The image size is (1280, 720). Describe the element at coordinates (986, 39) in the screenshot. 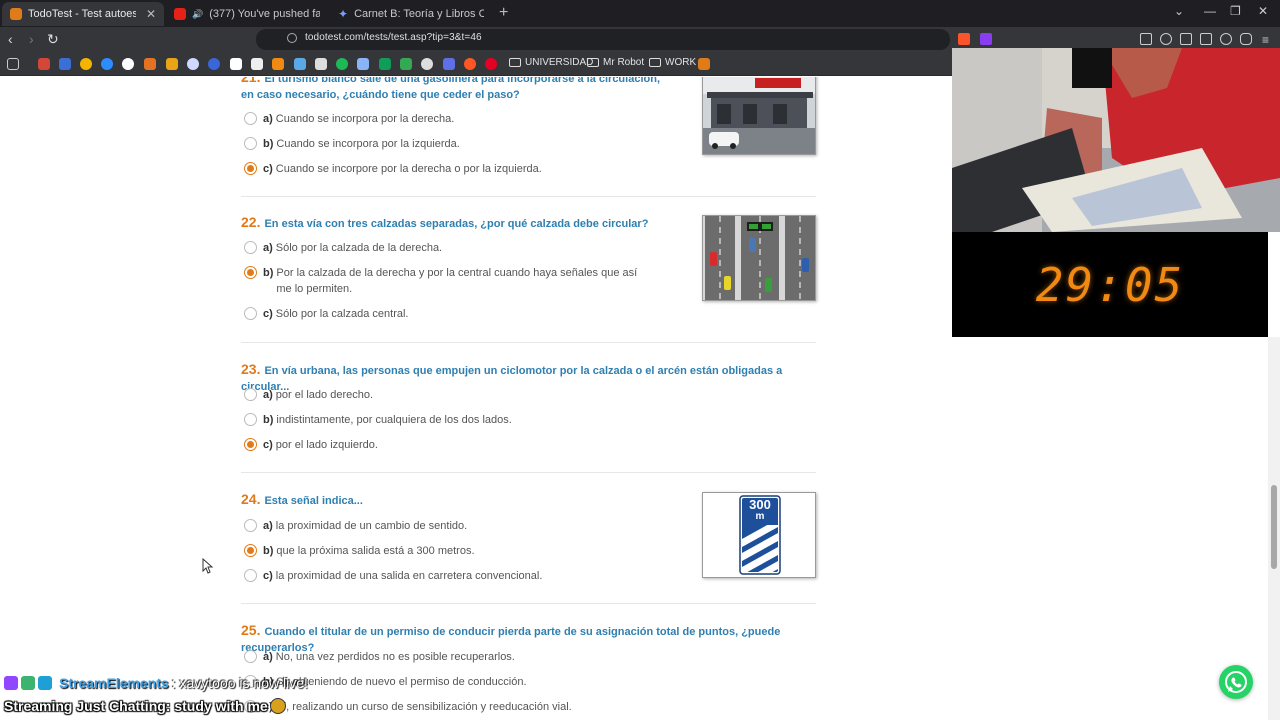

I see `brave-rewards-icon` at that location.